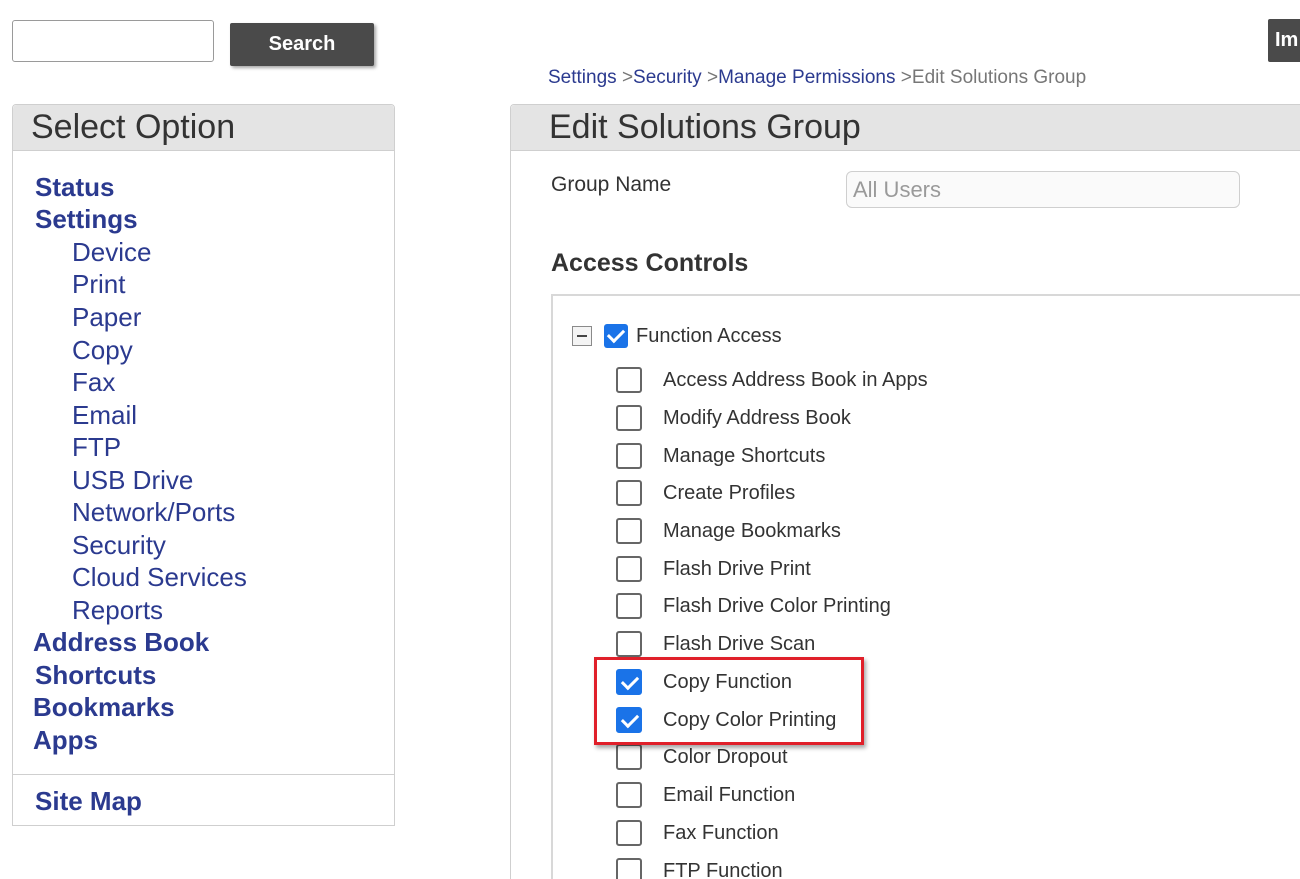 This screenshot has width=1300, height=879. What do you see at coordinates (757, 417) in the screenshot?
I see `permission-label: Modify Address Book` at bounding box center [757, 417].